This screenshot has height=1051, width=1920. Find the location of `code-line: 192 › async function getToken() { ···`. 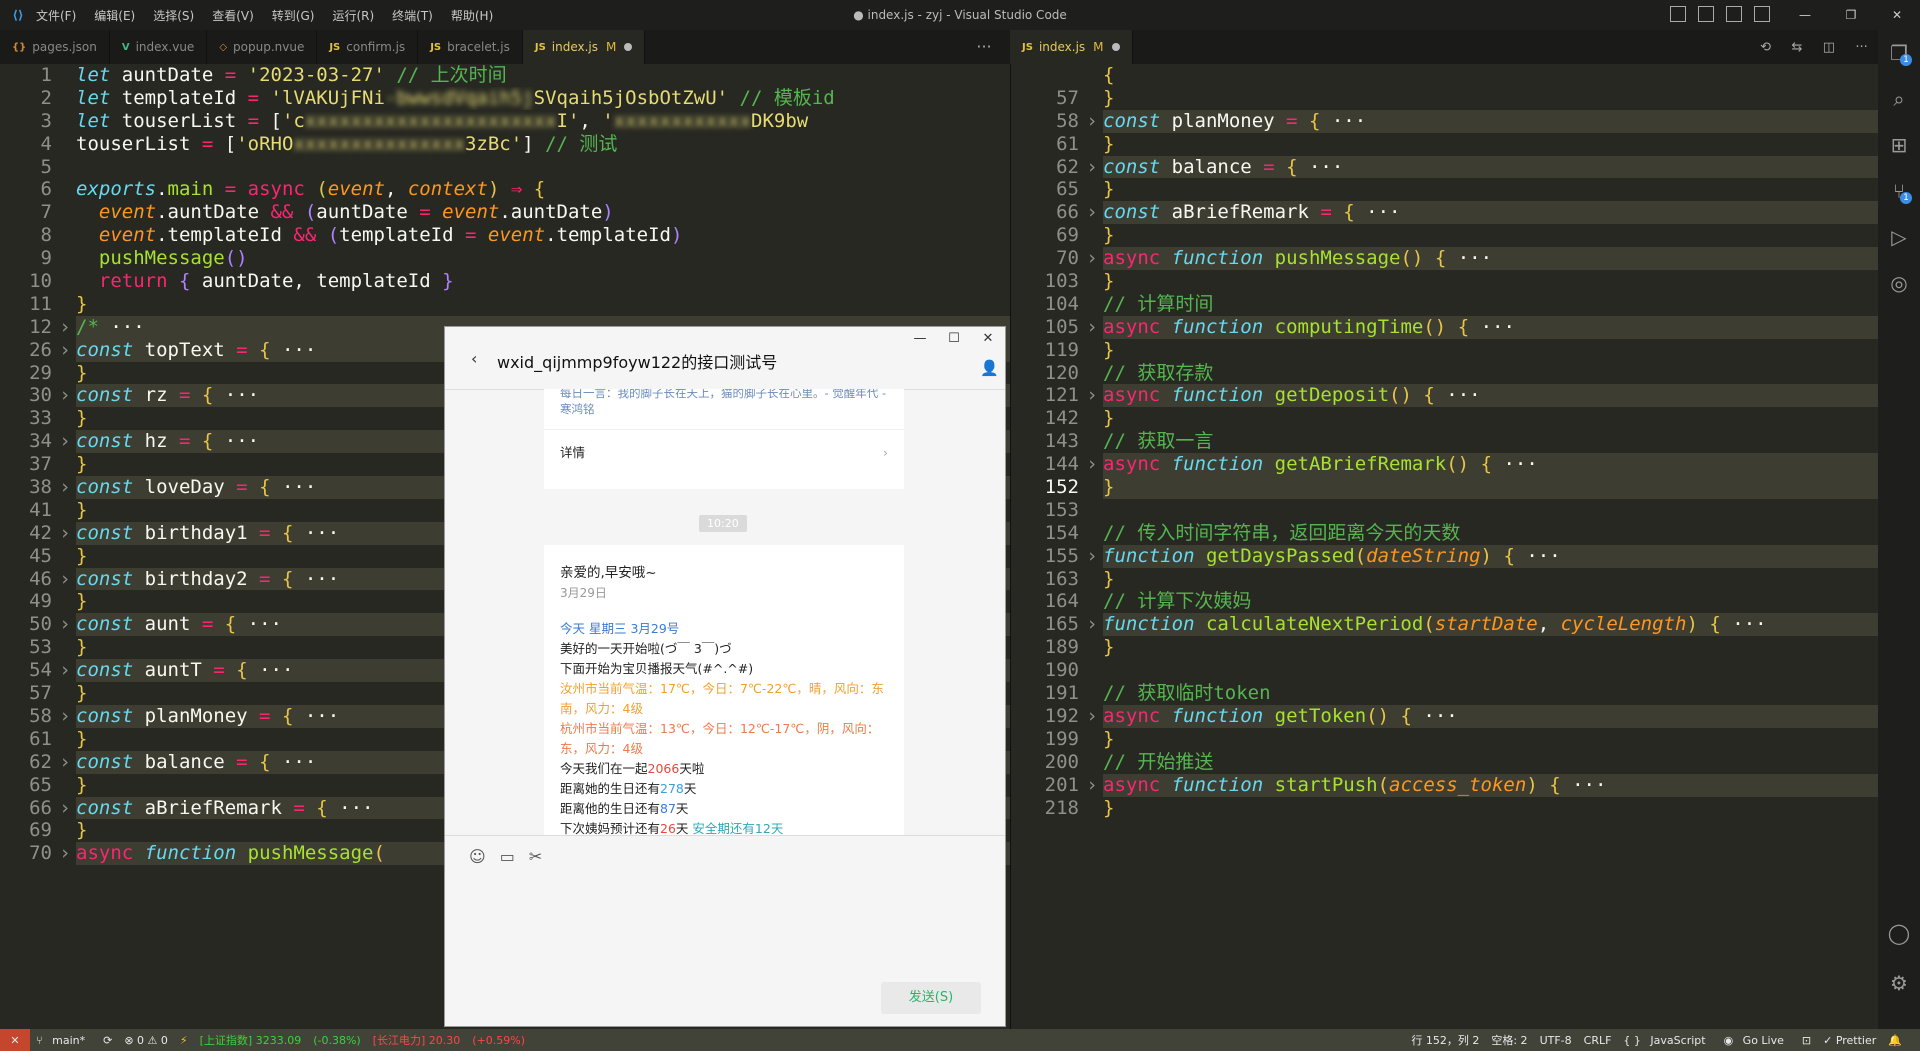

code-line: 192 › async function getToken() { ··· is located at coordinates (1445, 716).